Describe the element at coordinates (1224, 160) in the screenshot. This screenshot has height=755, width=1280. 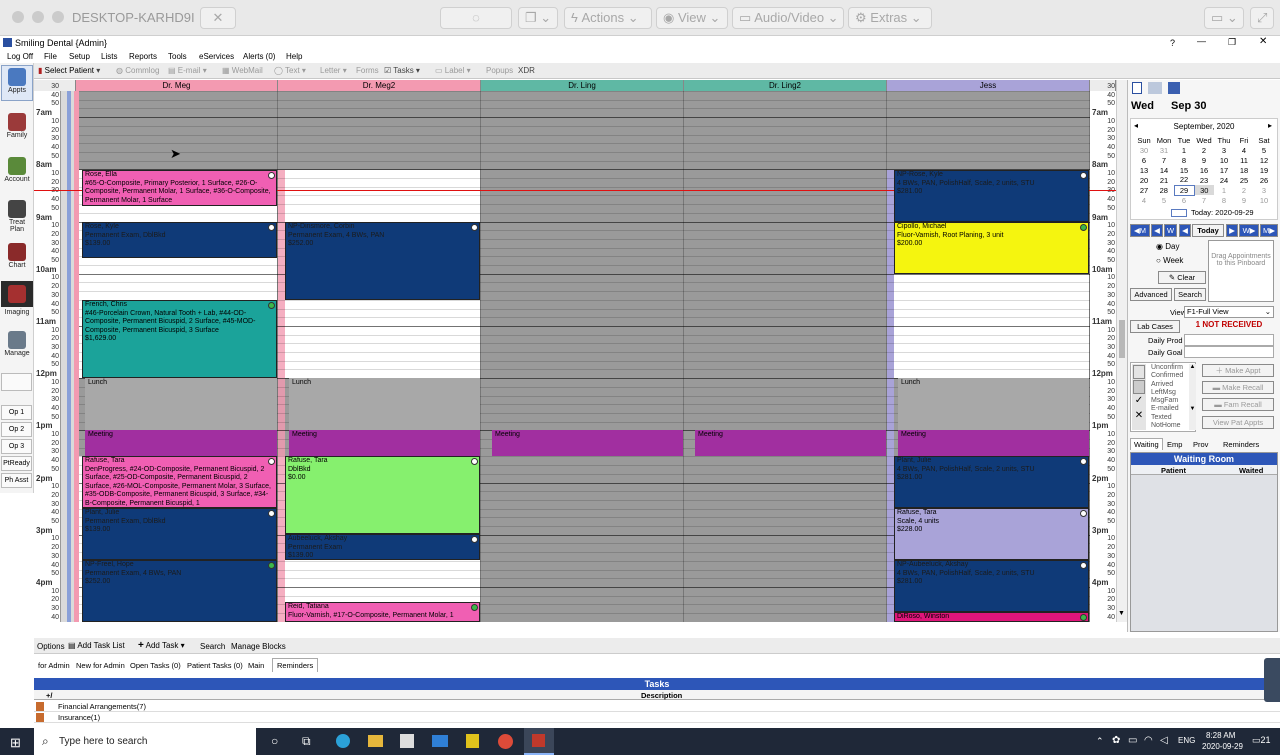
I see `calendar-day: 10` at that location.